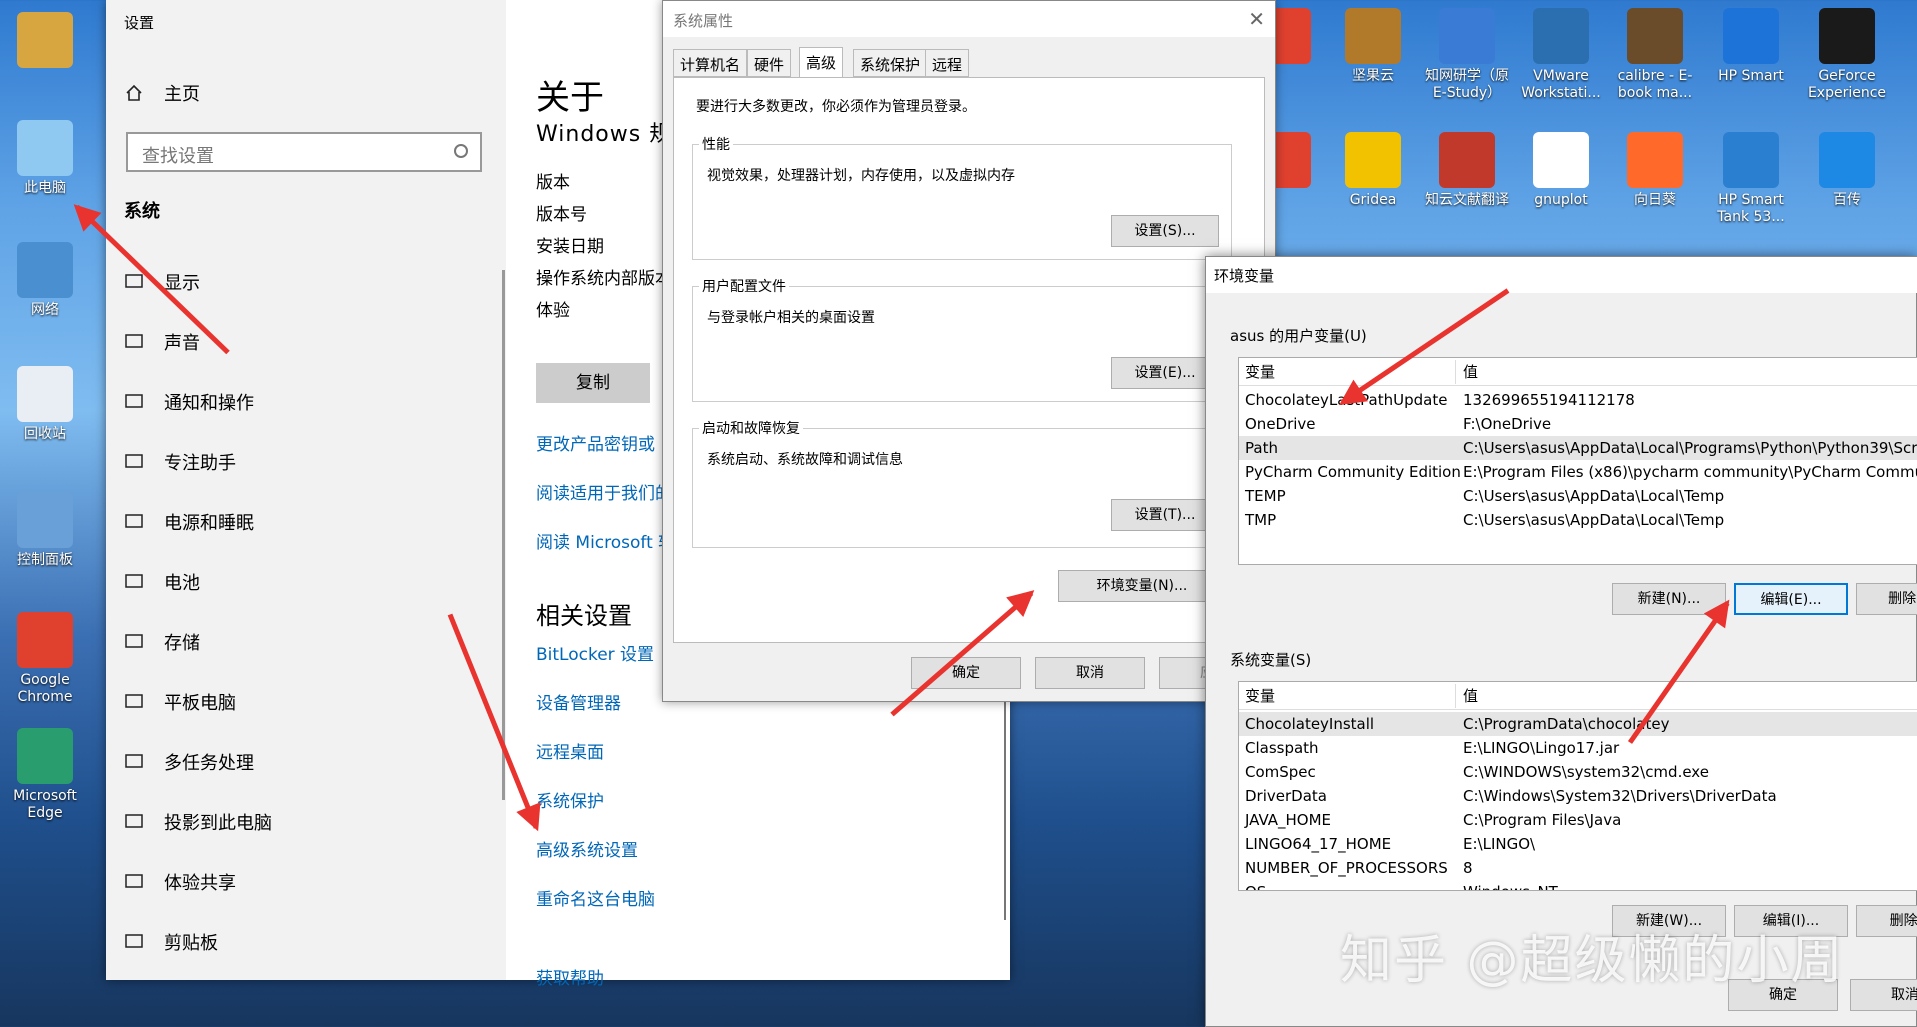 This screenshot has height=1027, width=1917. Describe the element at coordinates (1578, 372) in the screenshot. I see `user-table-header: 变量 值` at that location.